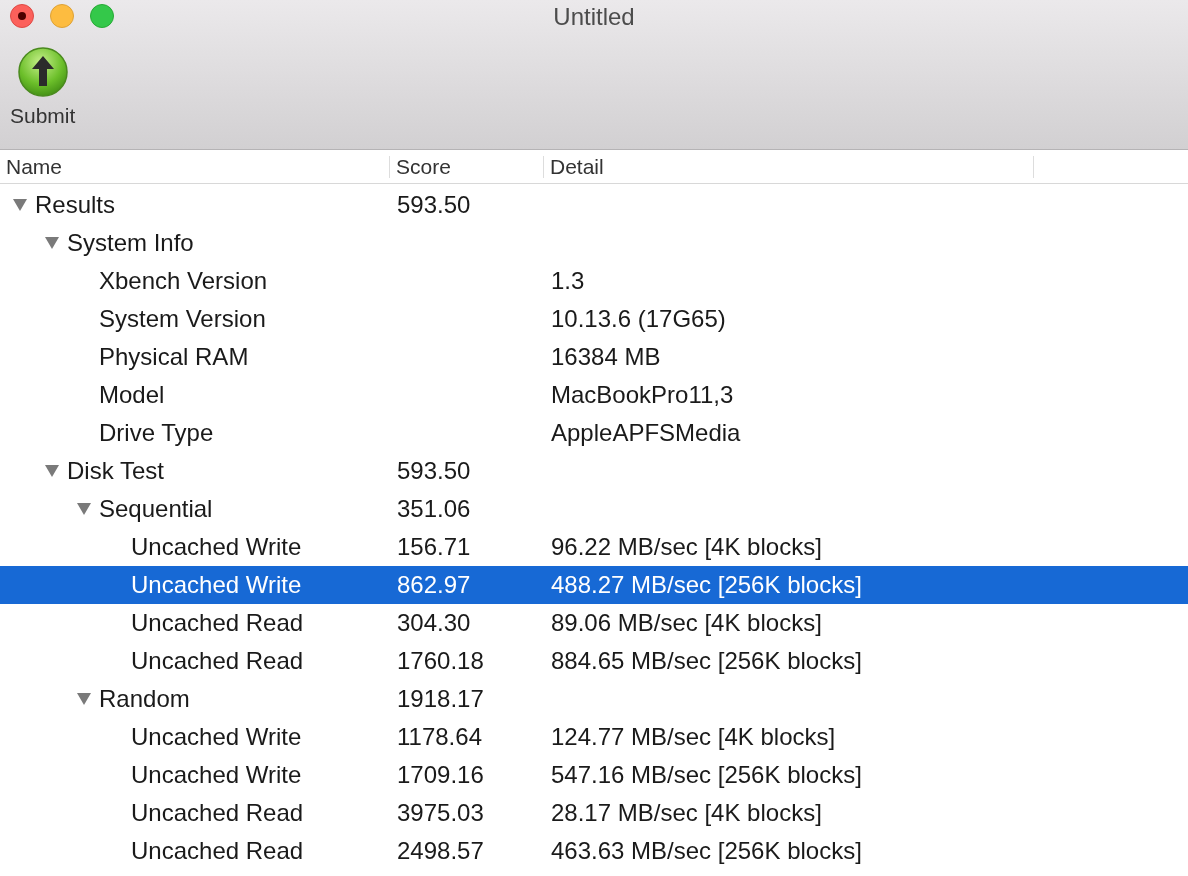  What do you see at coordinates (440, 698) in the screenshot?
I see `score-value: 1918.17` at bounding box center [440, 698].